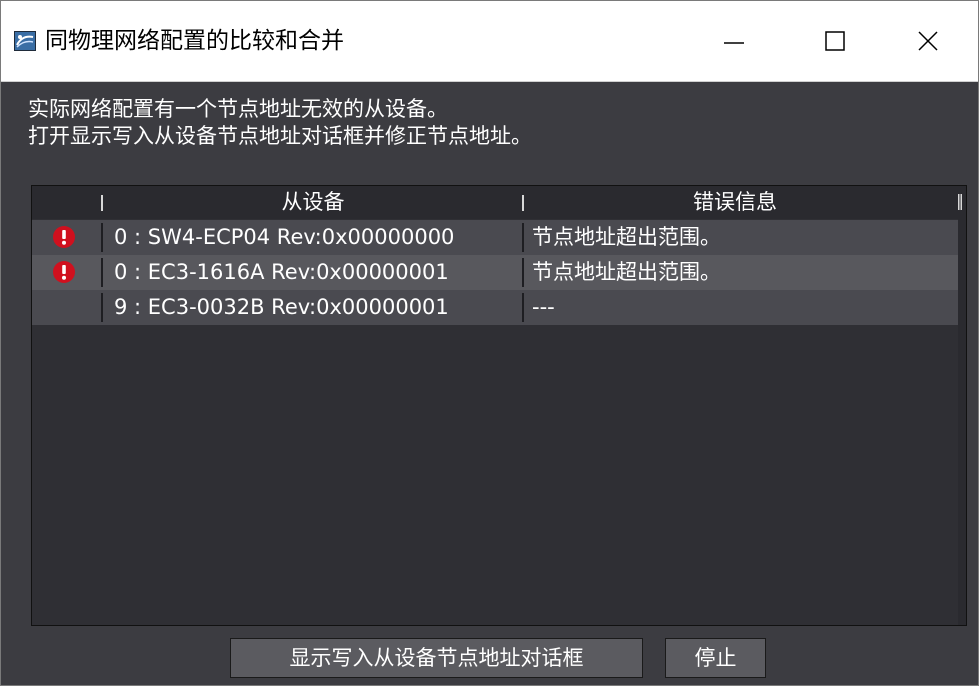  Describe the element at coordinates (280, 136) in the screenshot. I see `info-message-line-2: 打开显示写入从设备节点地址对话框并修正节点地址。` at that location.